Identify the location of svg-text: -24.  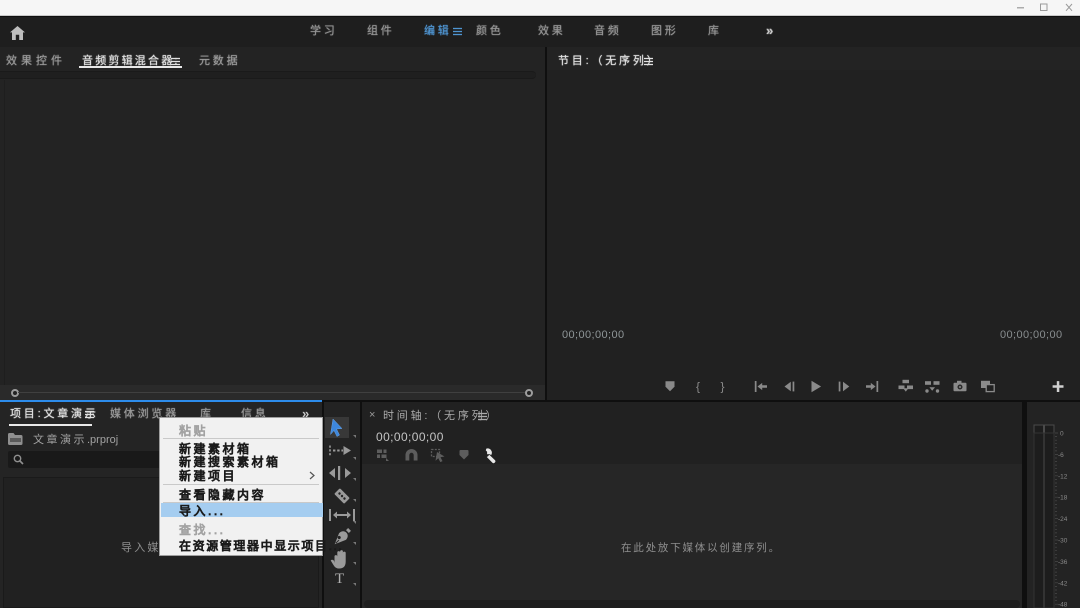
(1063, 519).